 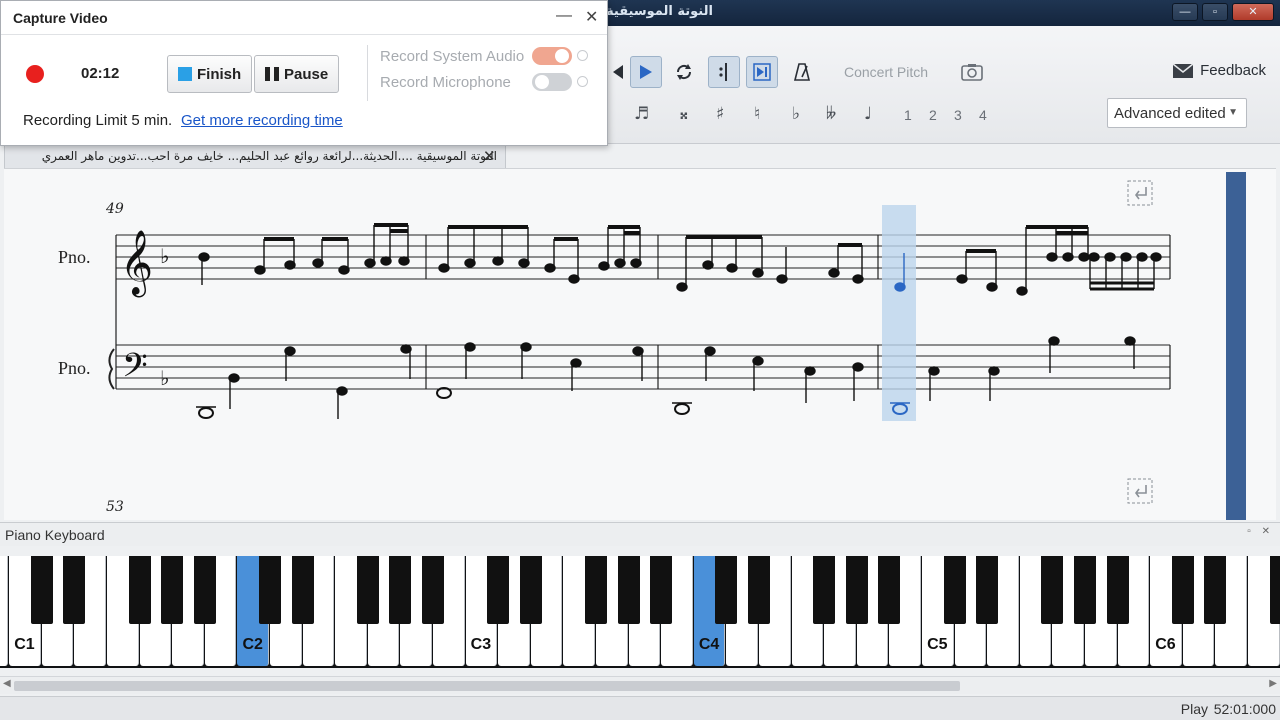 What do you see at coordinates (868, 114) in the screenshot?
I see `flip-direction-icon: ♩` at bounding box center [868, 114].